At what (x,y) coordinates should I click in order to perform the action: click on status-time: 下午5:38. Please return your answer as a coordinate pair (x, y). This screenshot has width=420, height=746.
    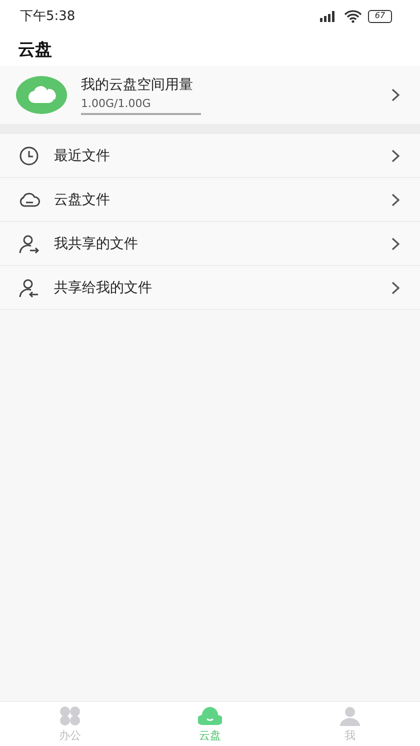
    Looking at the image, I should click on (48, 16).